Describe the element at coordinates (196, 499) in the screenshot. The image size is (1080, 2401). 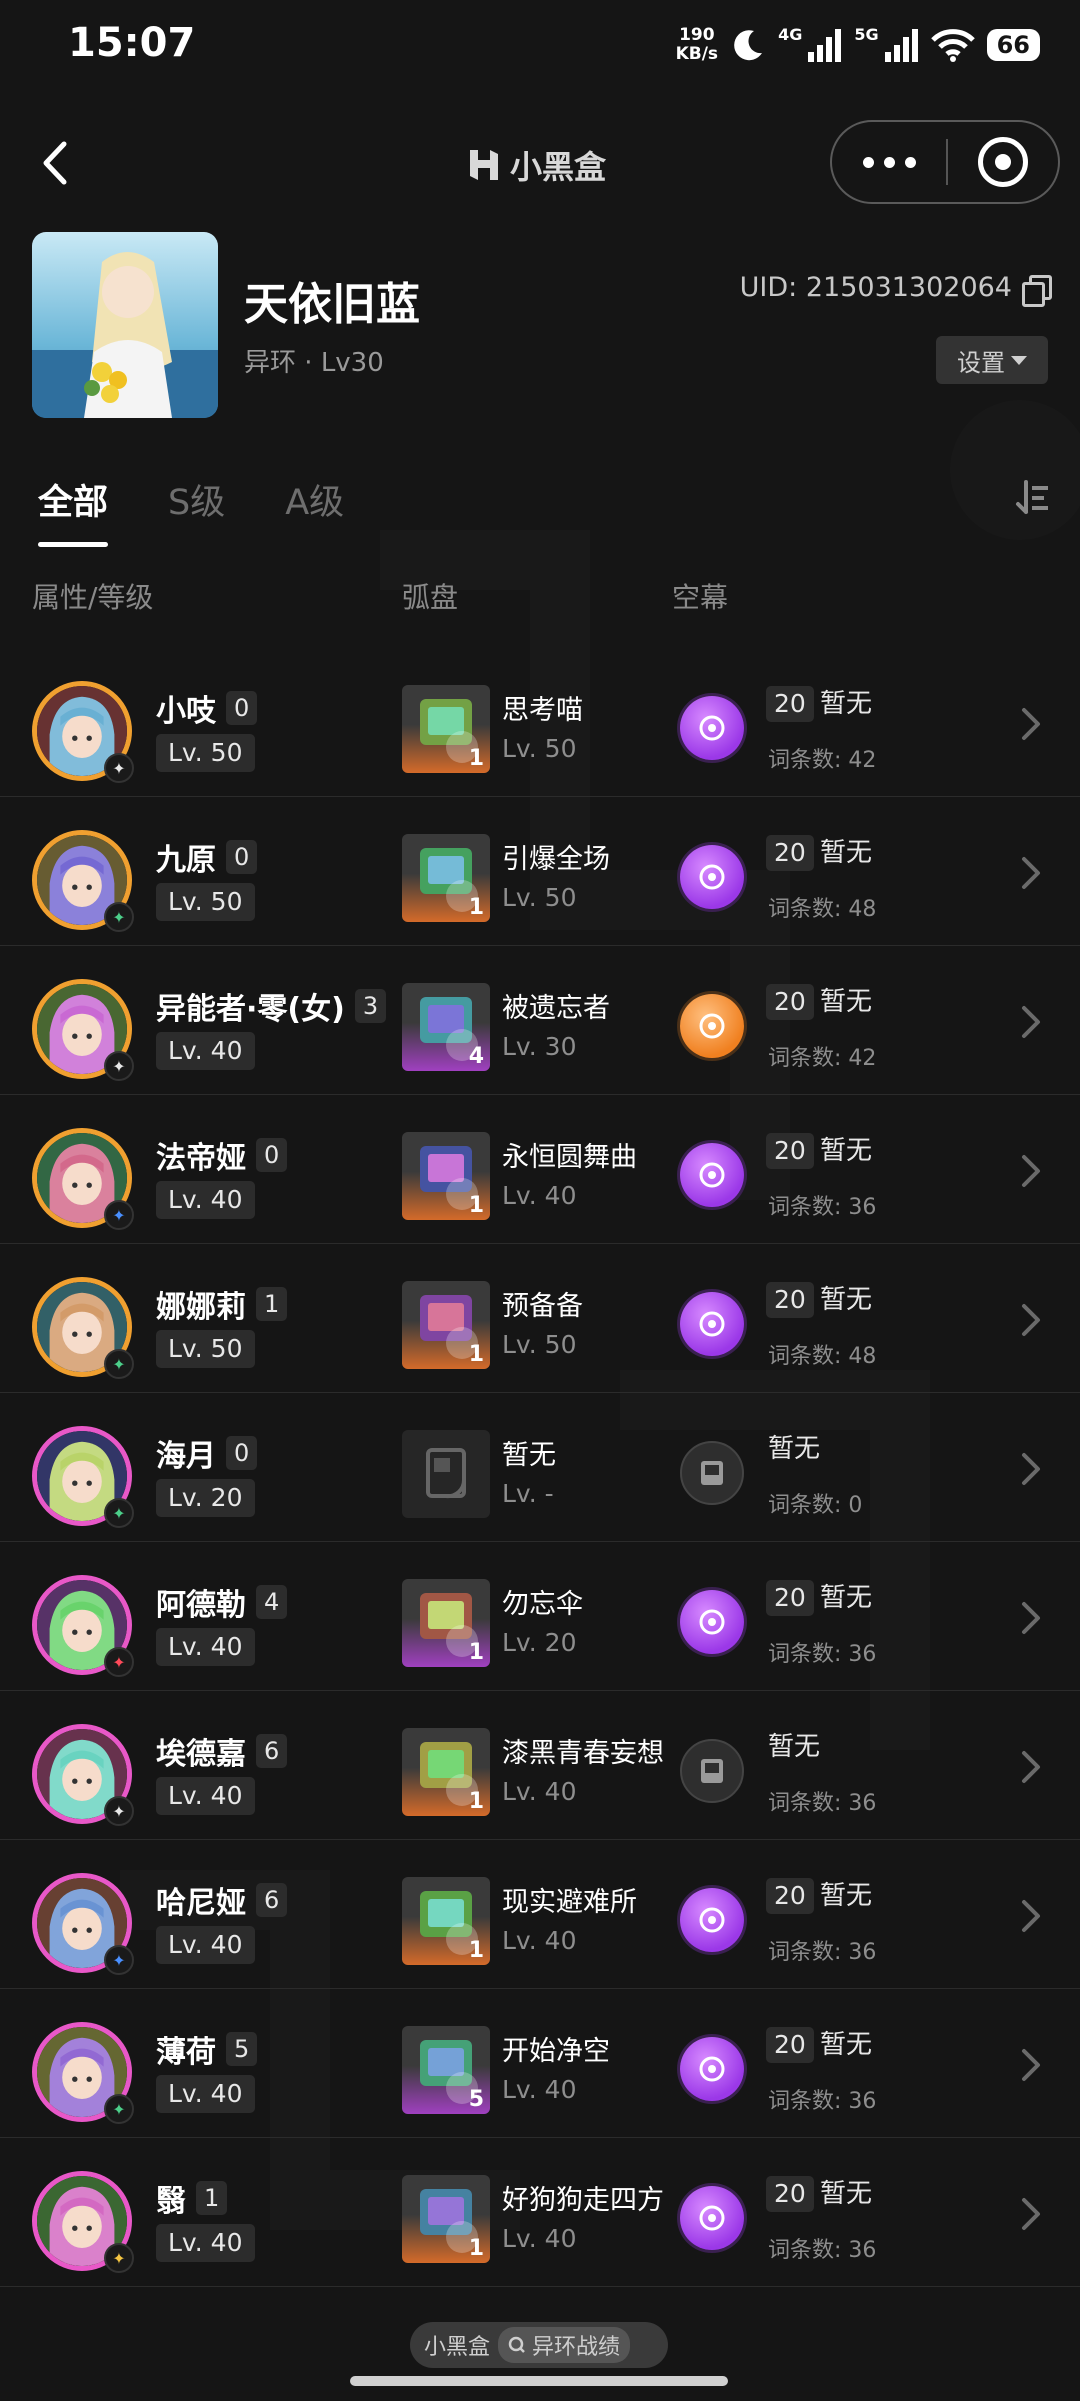
I see `tab-s-rank: S级` at that location.